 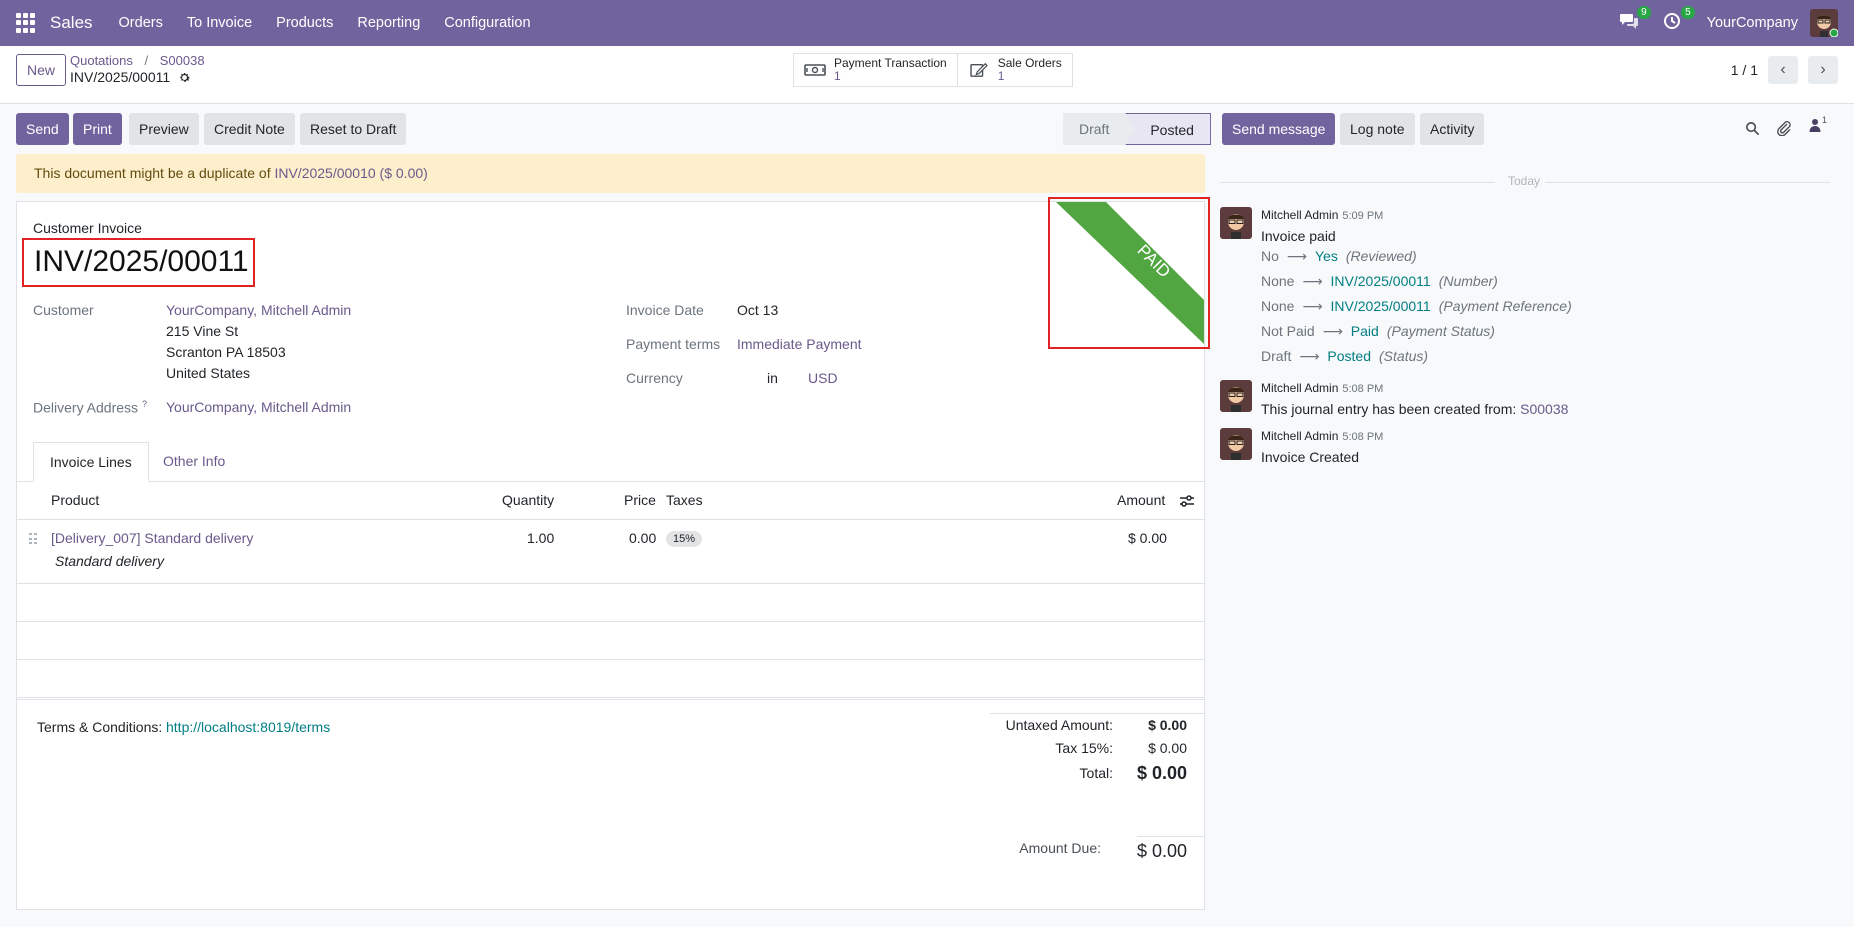 I want to click on column-taxes: Taxes, so click(x=684, y=500).